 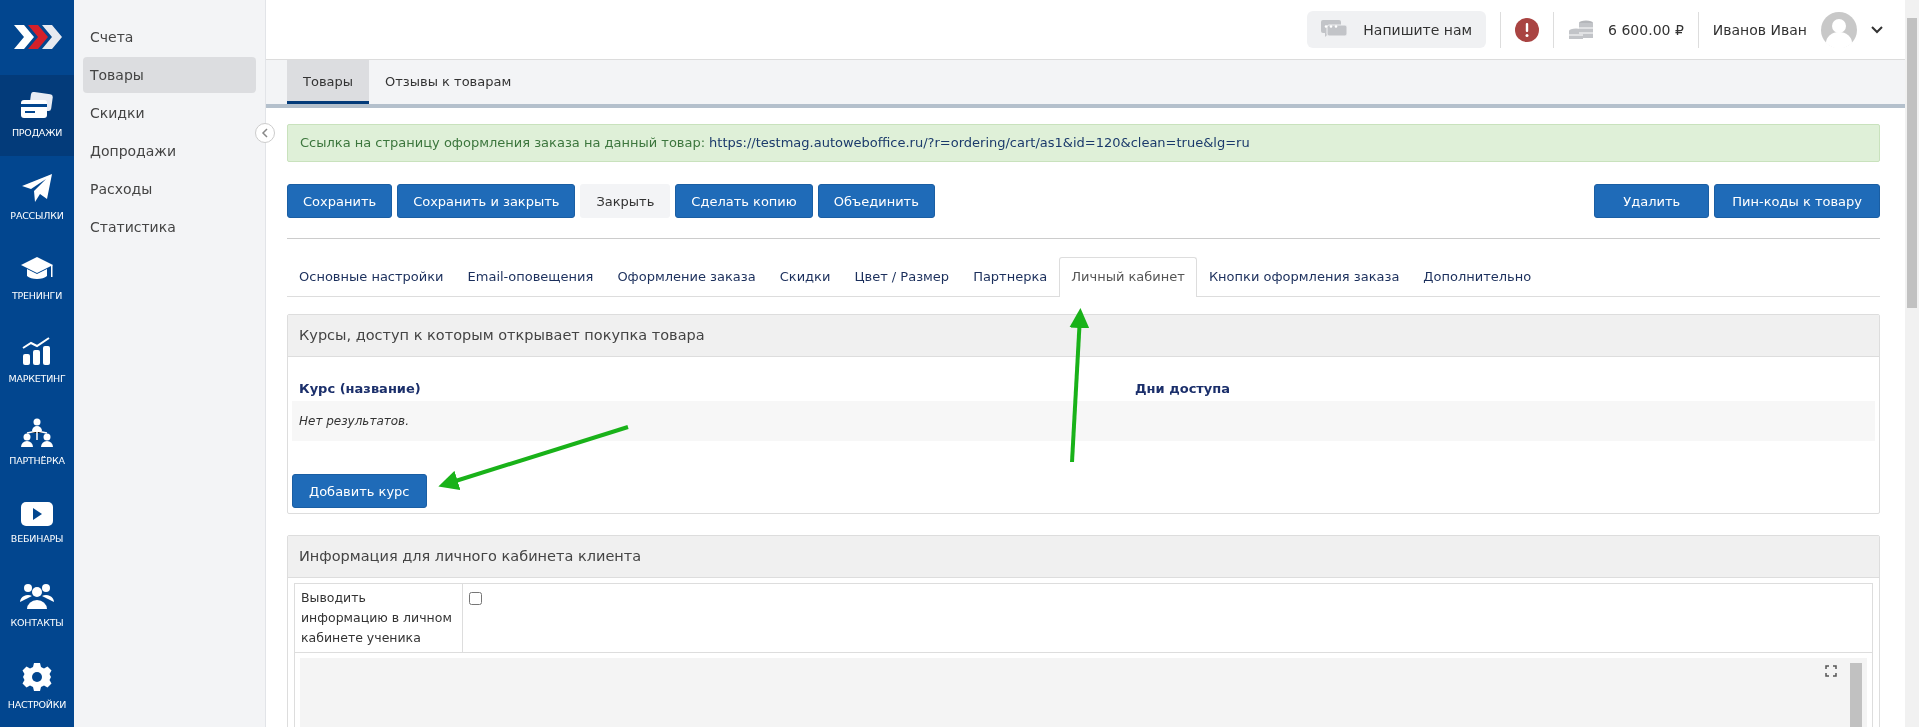 I want to click on user-name: Иванов Иван, so click(x=1759, y=29).